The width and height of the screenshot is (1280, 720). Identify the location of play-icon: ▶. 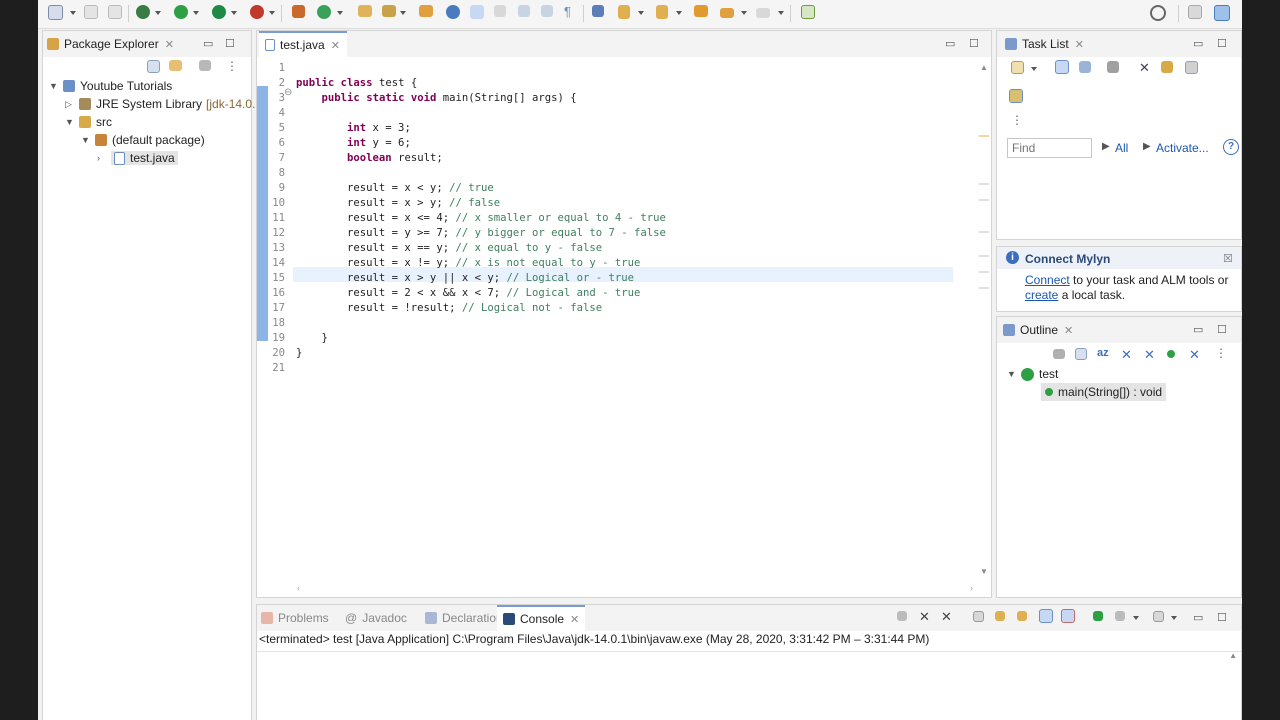
(1147, 146).